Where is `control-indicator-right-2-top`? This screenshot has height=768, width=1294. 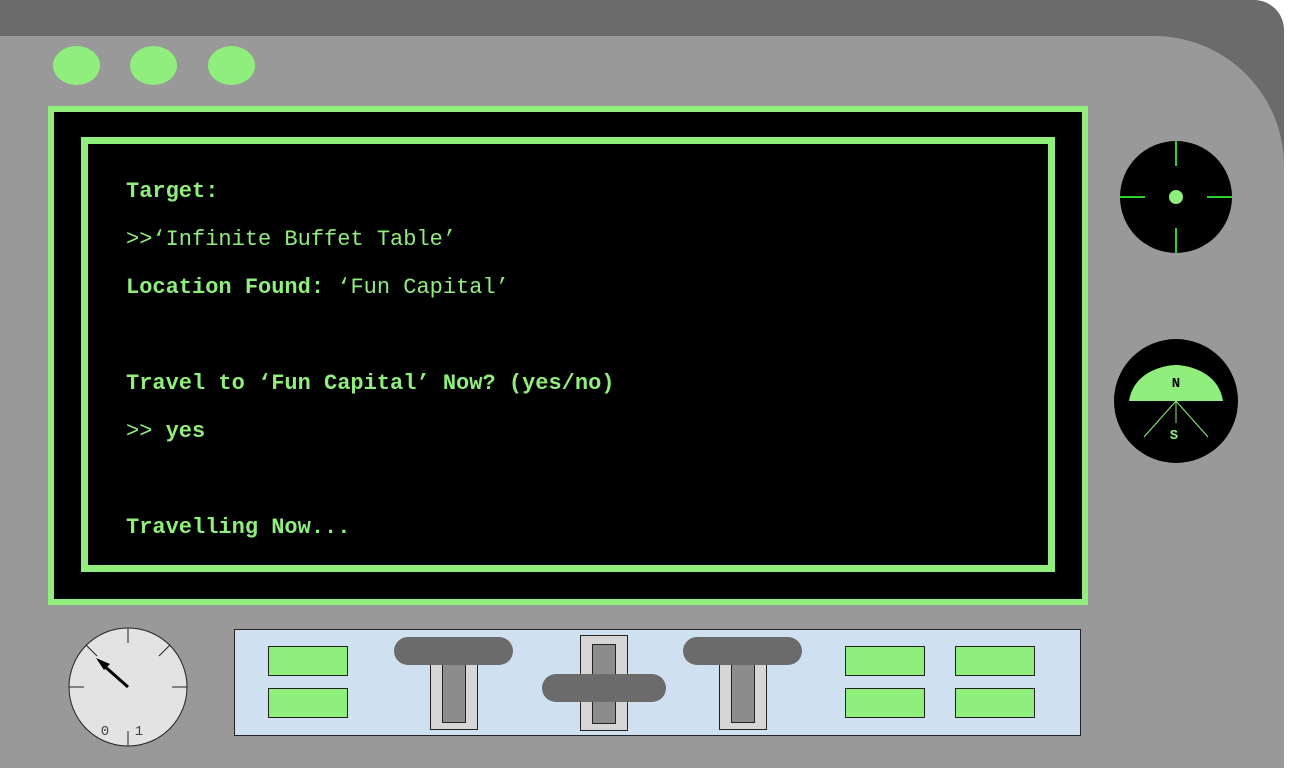 control-indicator-right-2-top is located at coordinates (995, 661).